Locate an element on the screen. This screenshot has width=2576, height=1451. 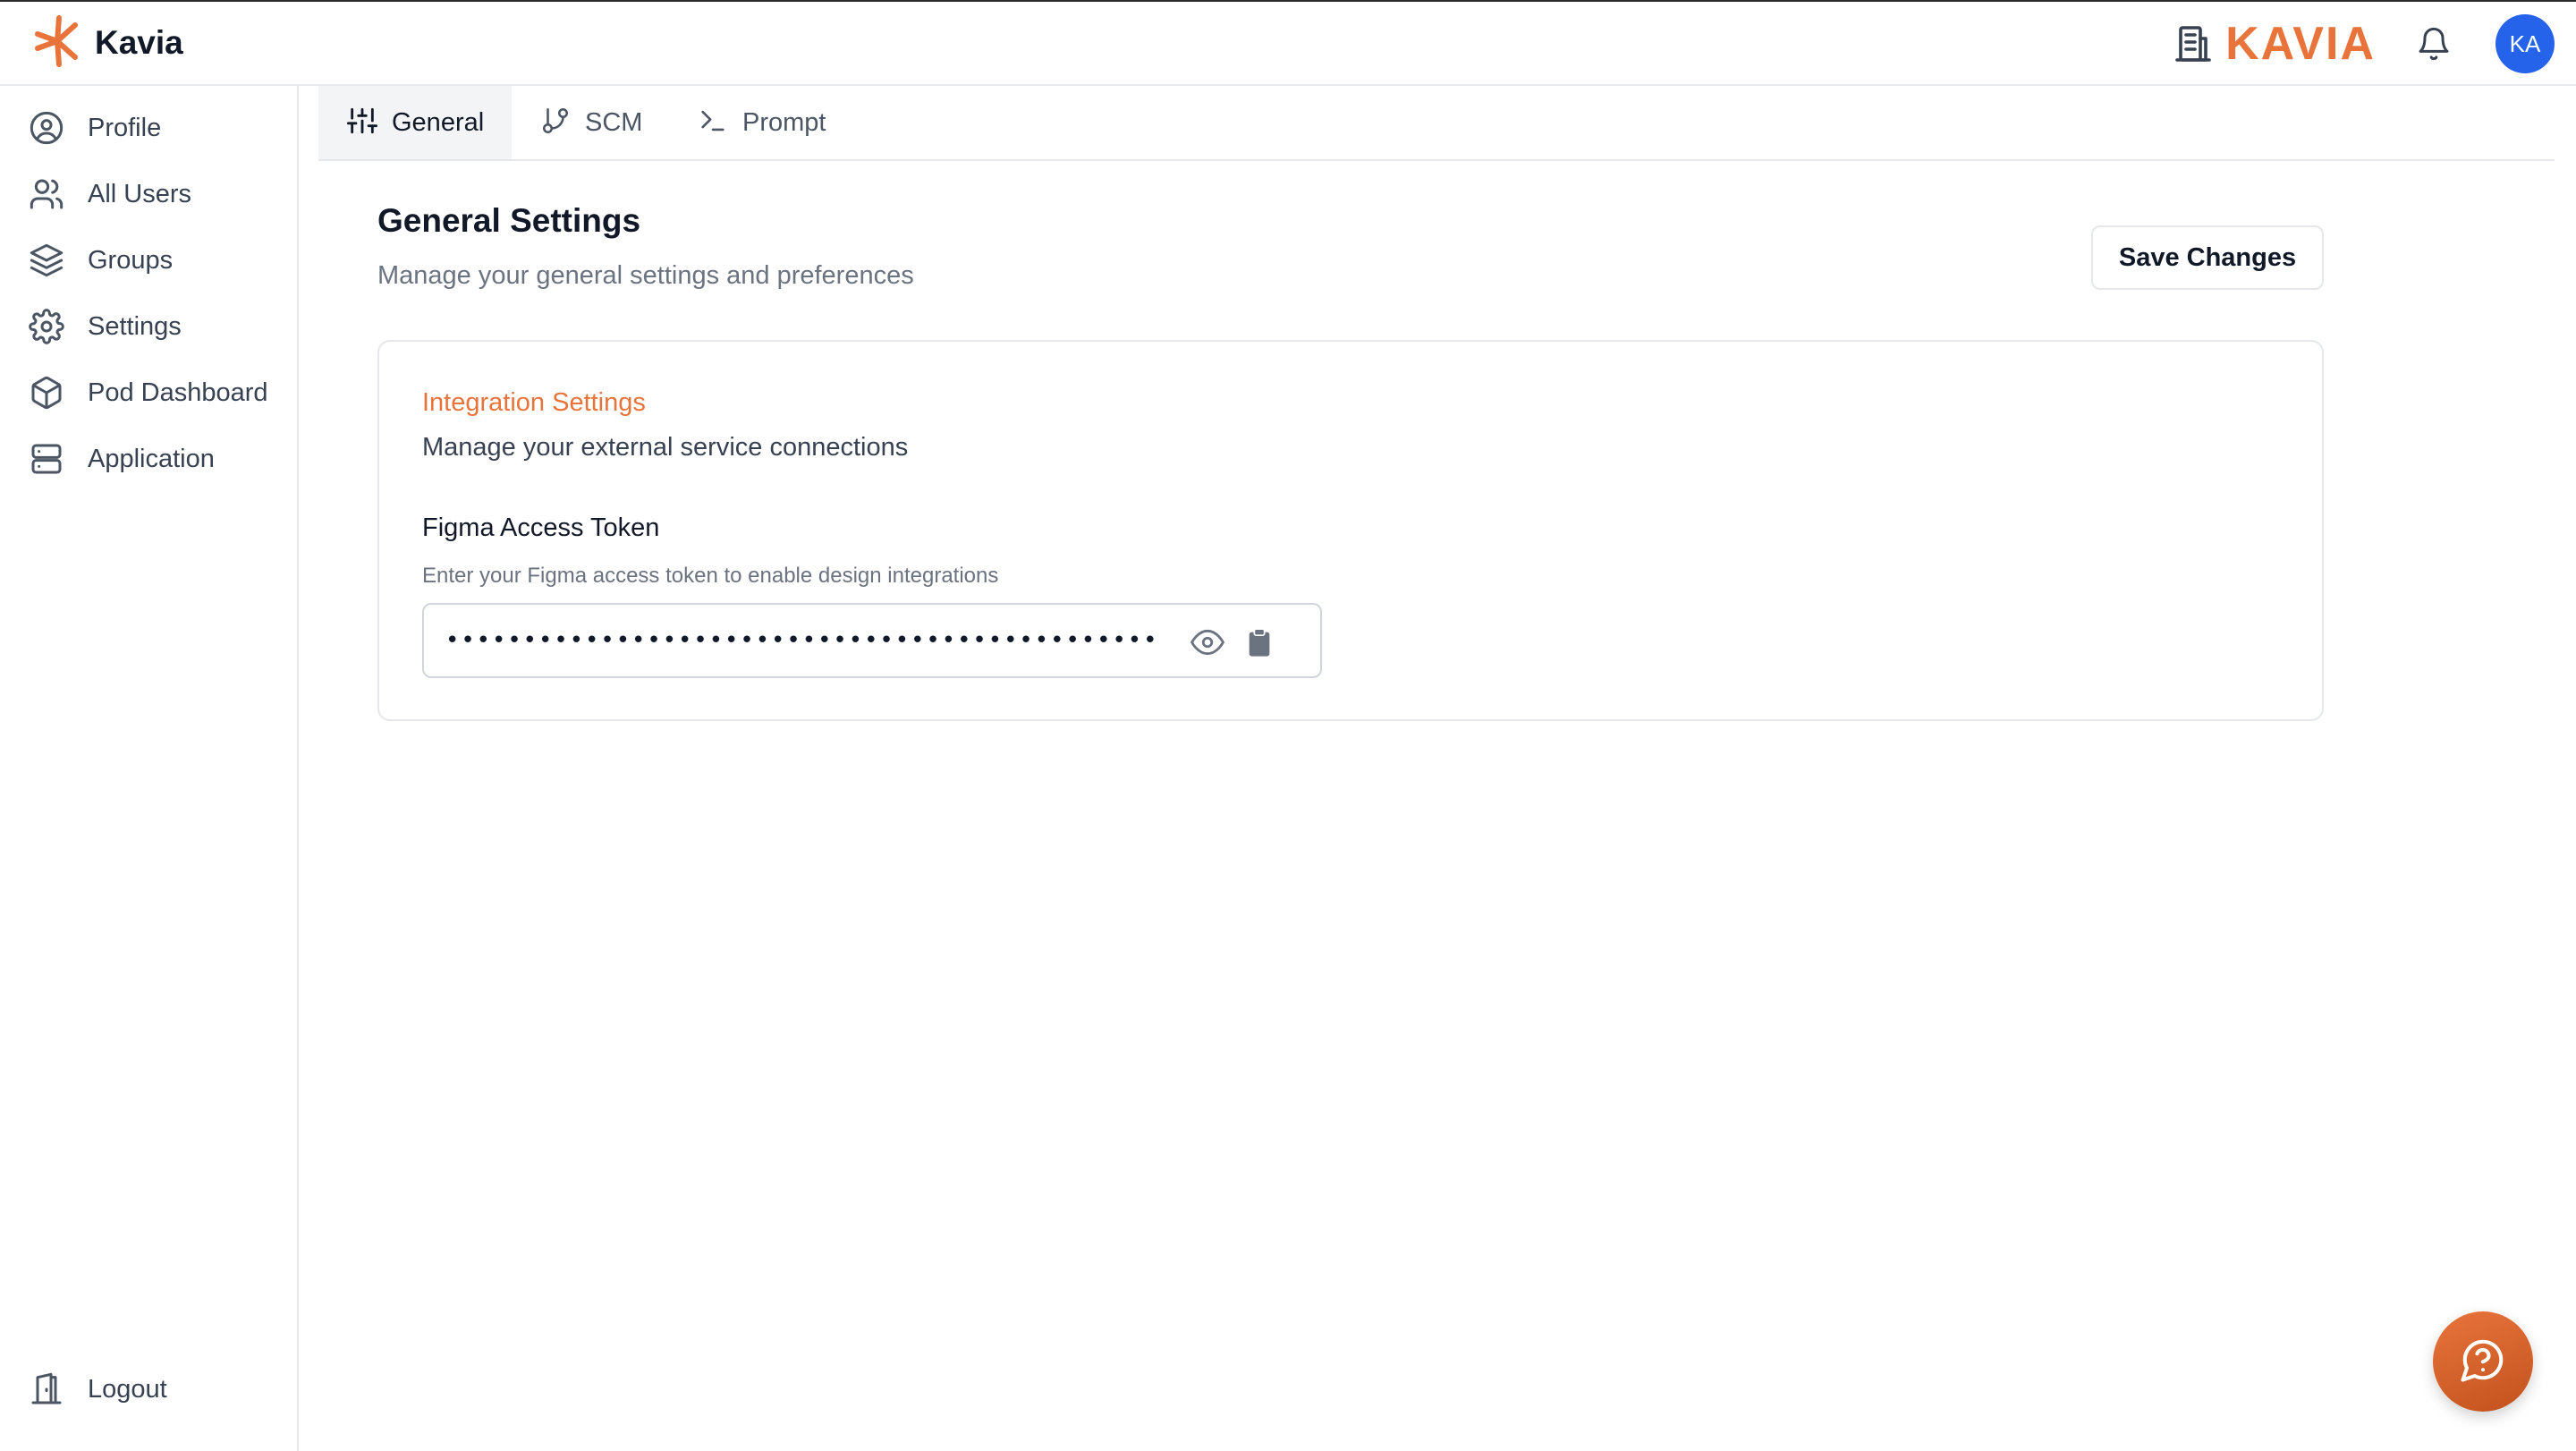
sidebar-item-profile: Profile is located at coordinates (156, 128).